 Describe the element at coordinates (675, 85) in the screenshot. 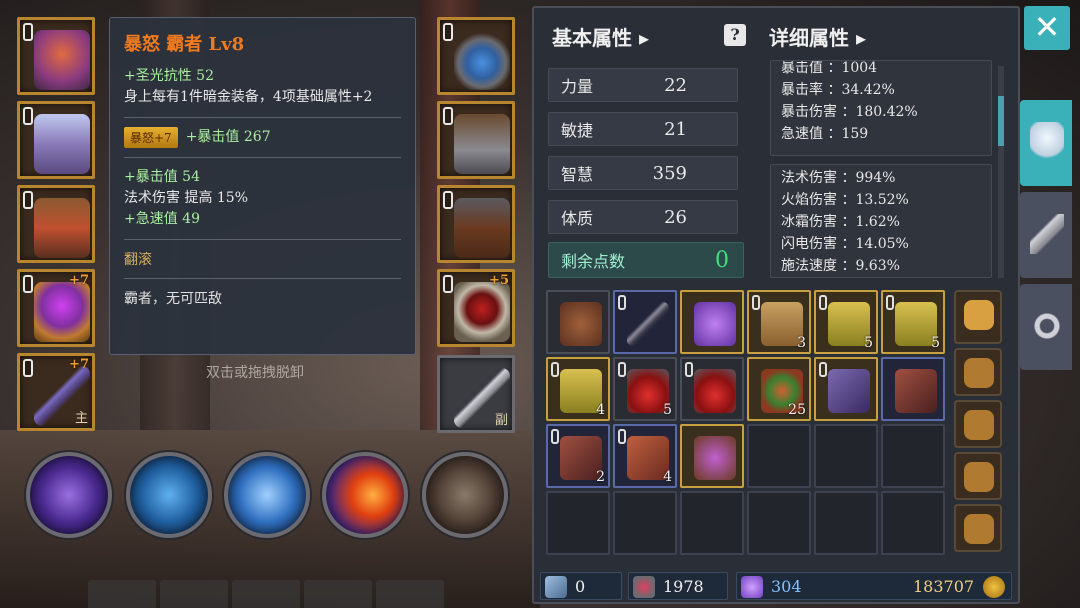

I see `stat-value: 22` at that location.